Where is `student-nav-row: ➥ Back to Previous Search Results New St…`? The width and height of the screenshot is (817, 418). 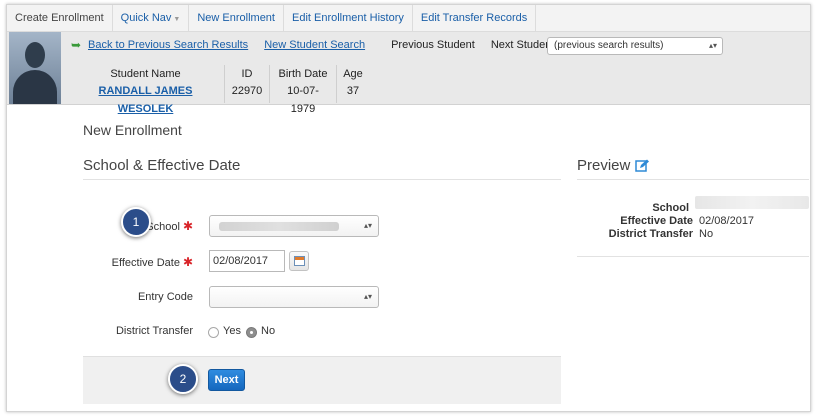 student-nav-row: ➥ Back to Previous Search Results New St… is located at coordinates (440, 45).